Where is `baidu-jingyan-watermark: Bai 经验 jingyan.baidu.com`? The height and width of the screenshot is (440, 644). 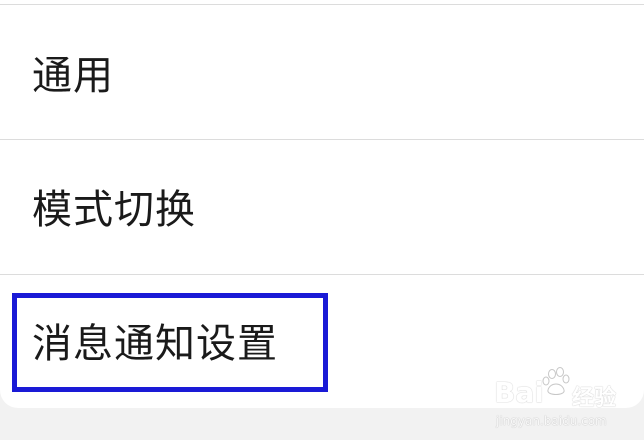 baidu-jingyan-watermark: Bai 经验 jingyan.baidu.com is located at coordinates (564, 401).